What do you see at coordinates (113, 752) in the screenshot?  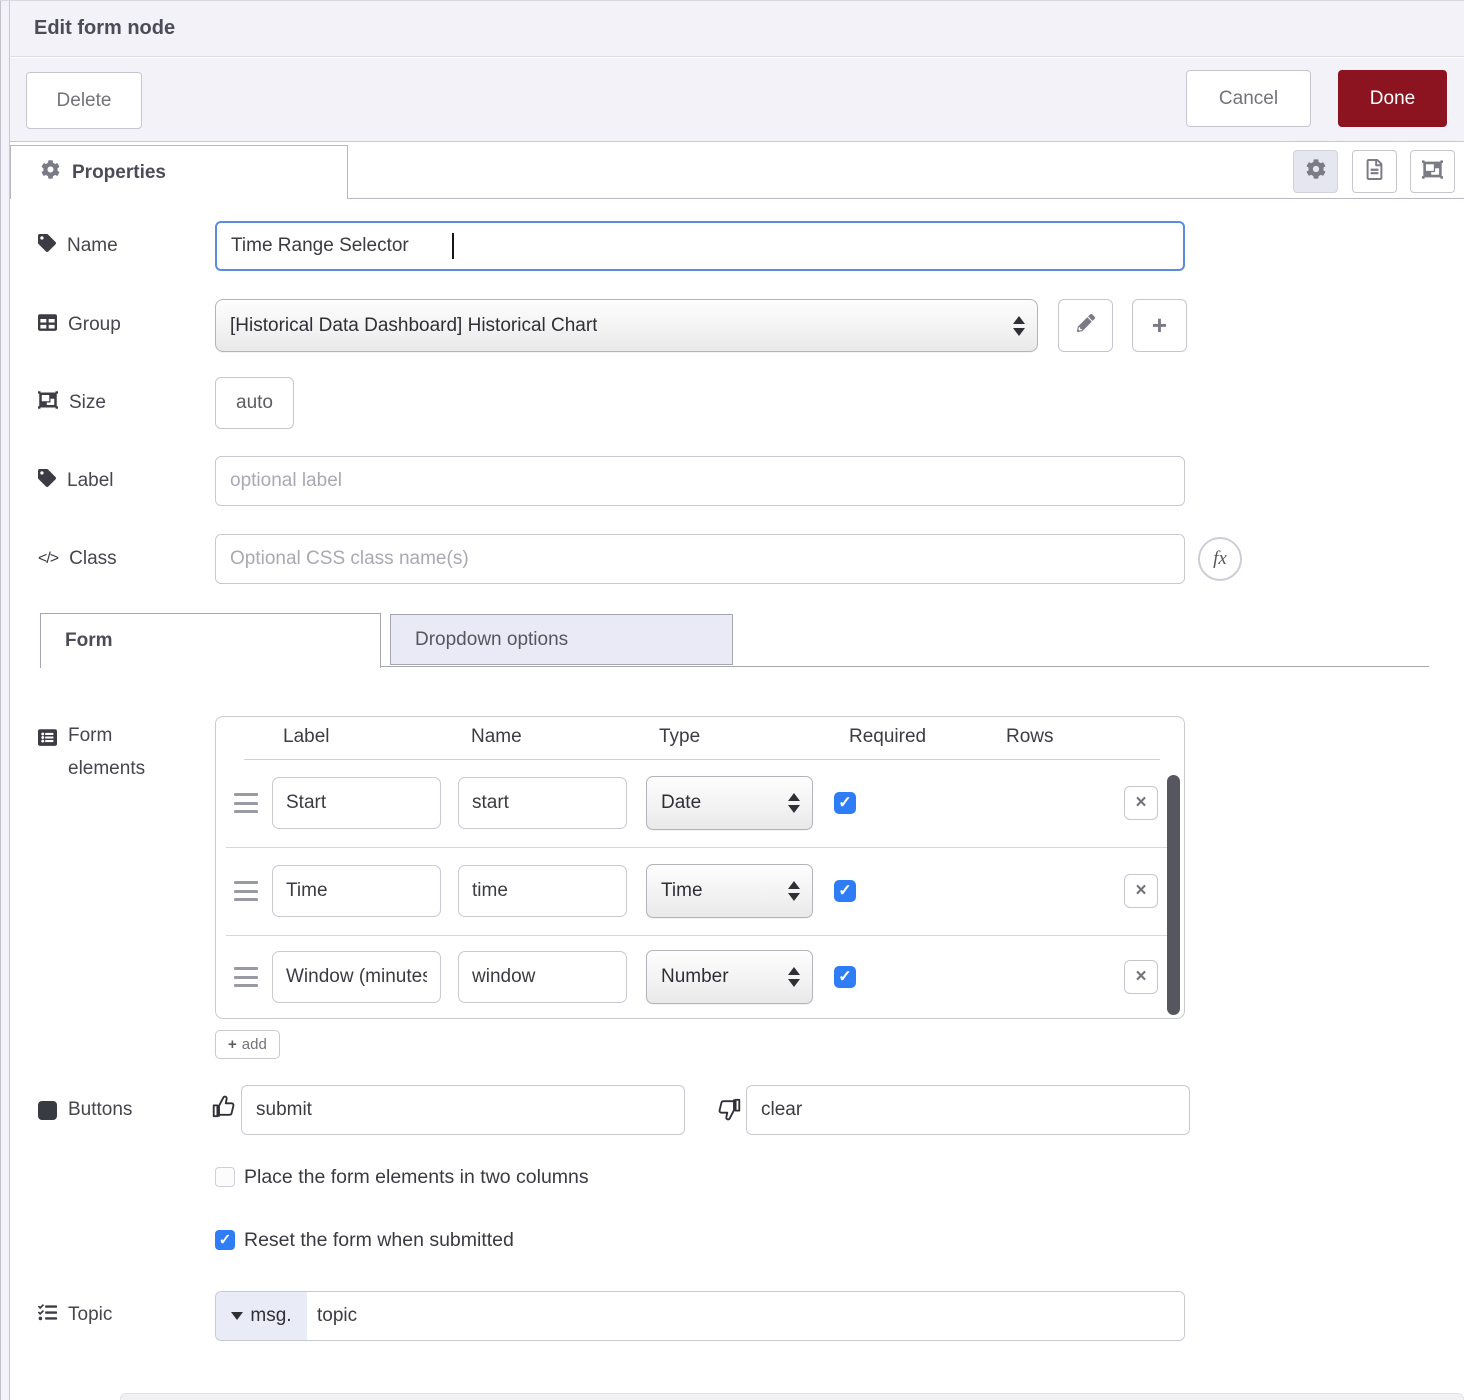 I see `form-elements-label: Form elements` at bounding box center [113, 752].